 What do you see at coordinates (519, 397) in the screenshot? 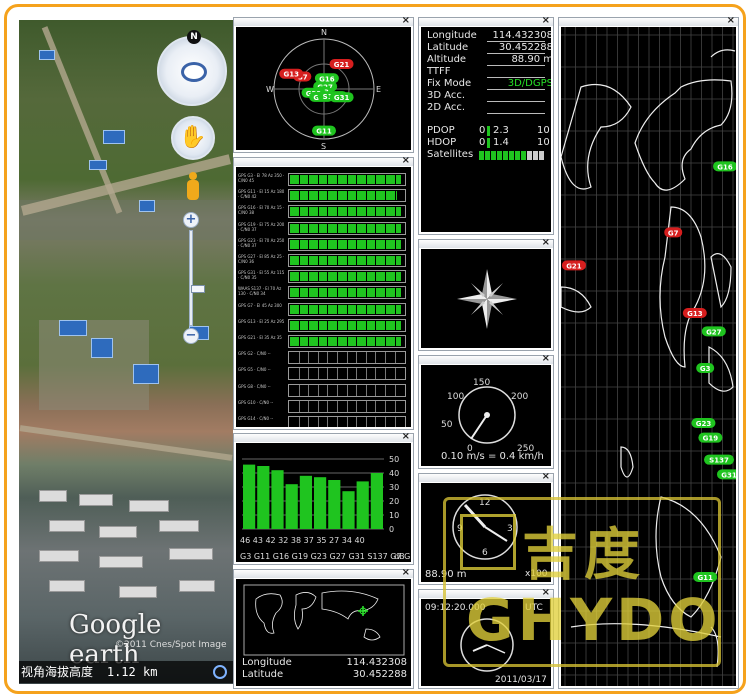
I see `speed-tick: 200` at bounding box center [519, 397].